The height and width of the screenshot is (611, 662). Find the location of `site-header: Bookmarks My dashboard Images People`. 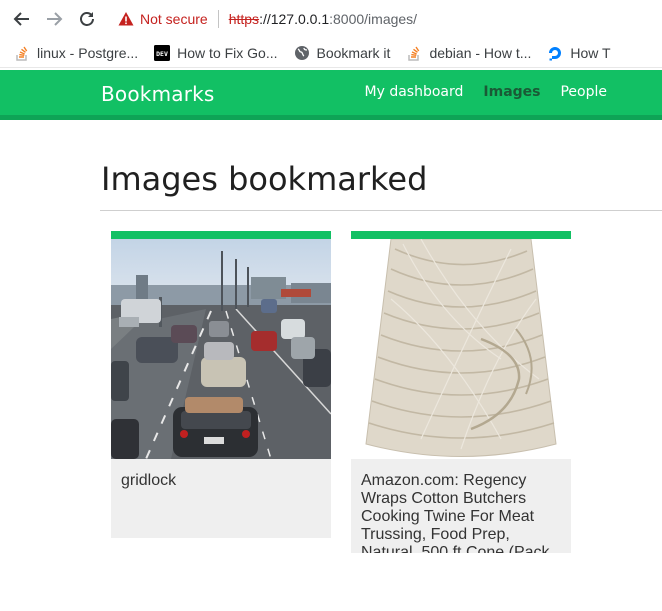

site-header: Bookmarks My dashboard Images People is located at coordinates (331, 95).